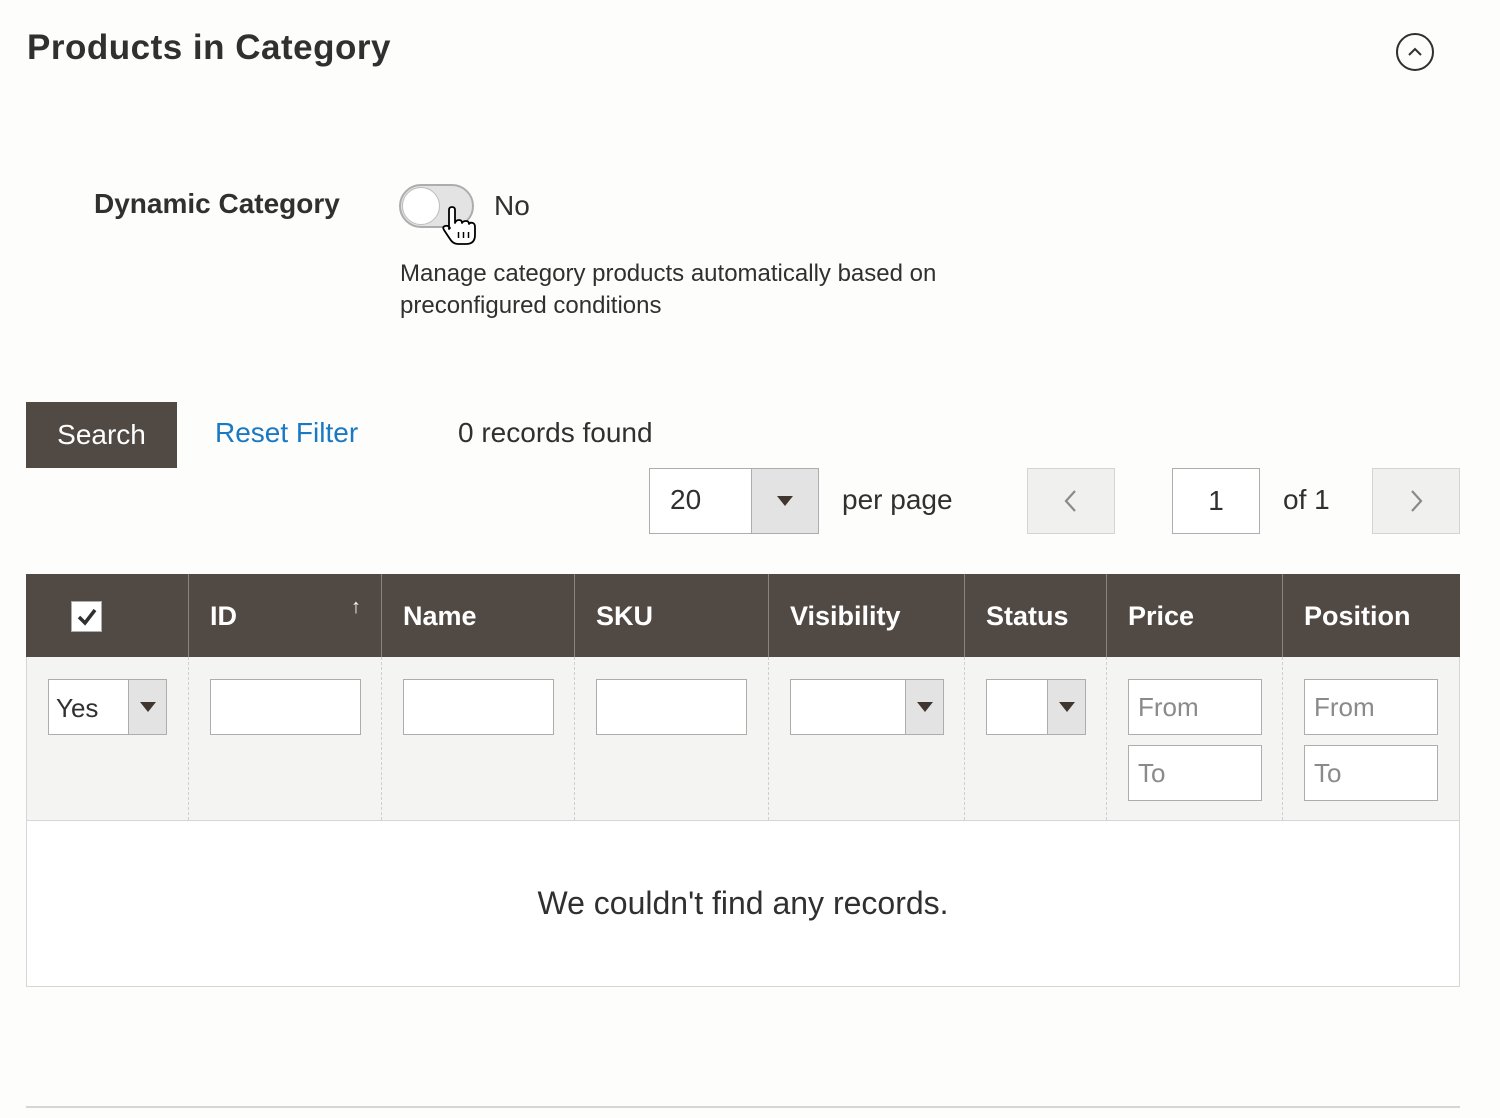 The width and height of the screenshot is (1500, 1118). Describe the element at coordinates (421, 206) in the screenshot. I see `toggle-knob` at that location.